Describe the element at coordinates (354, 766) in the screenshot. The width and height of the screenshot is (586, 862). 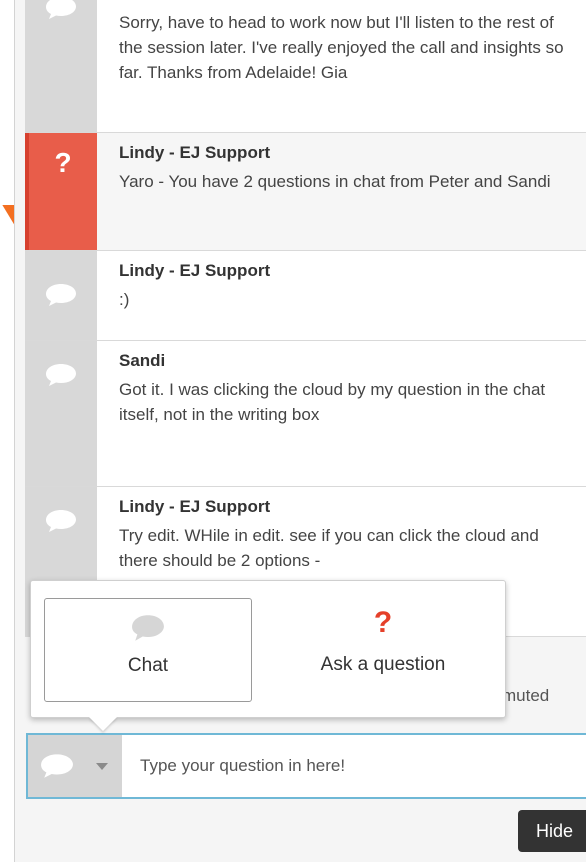
I see `message-input` at that location.